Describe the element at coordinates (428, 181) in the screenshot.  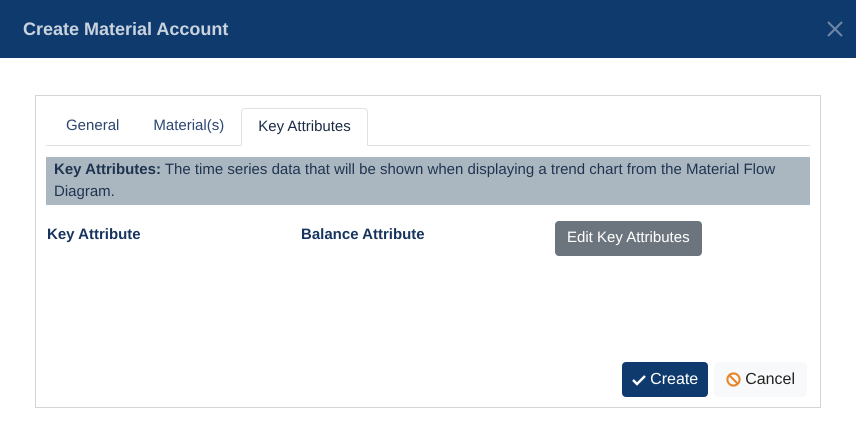
I see `info-banner: Key Attributes: The time series data that will be shown when displaying a trend chart from the Material Flow Diagram.` at that location.